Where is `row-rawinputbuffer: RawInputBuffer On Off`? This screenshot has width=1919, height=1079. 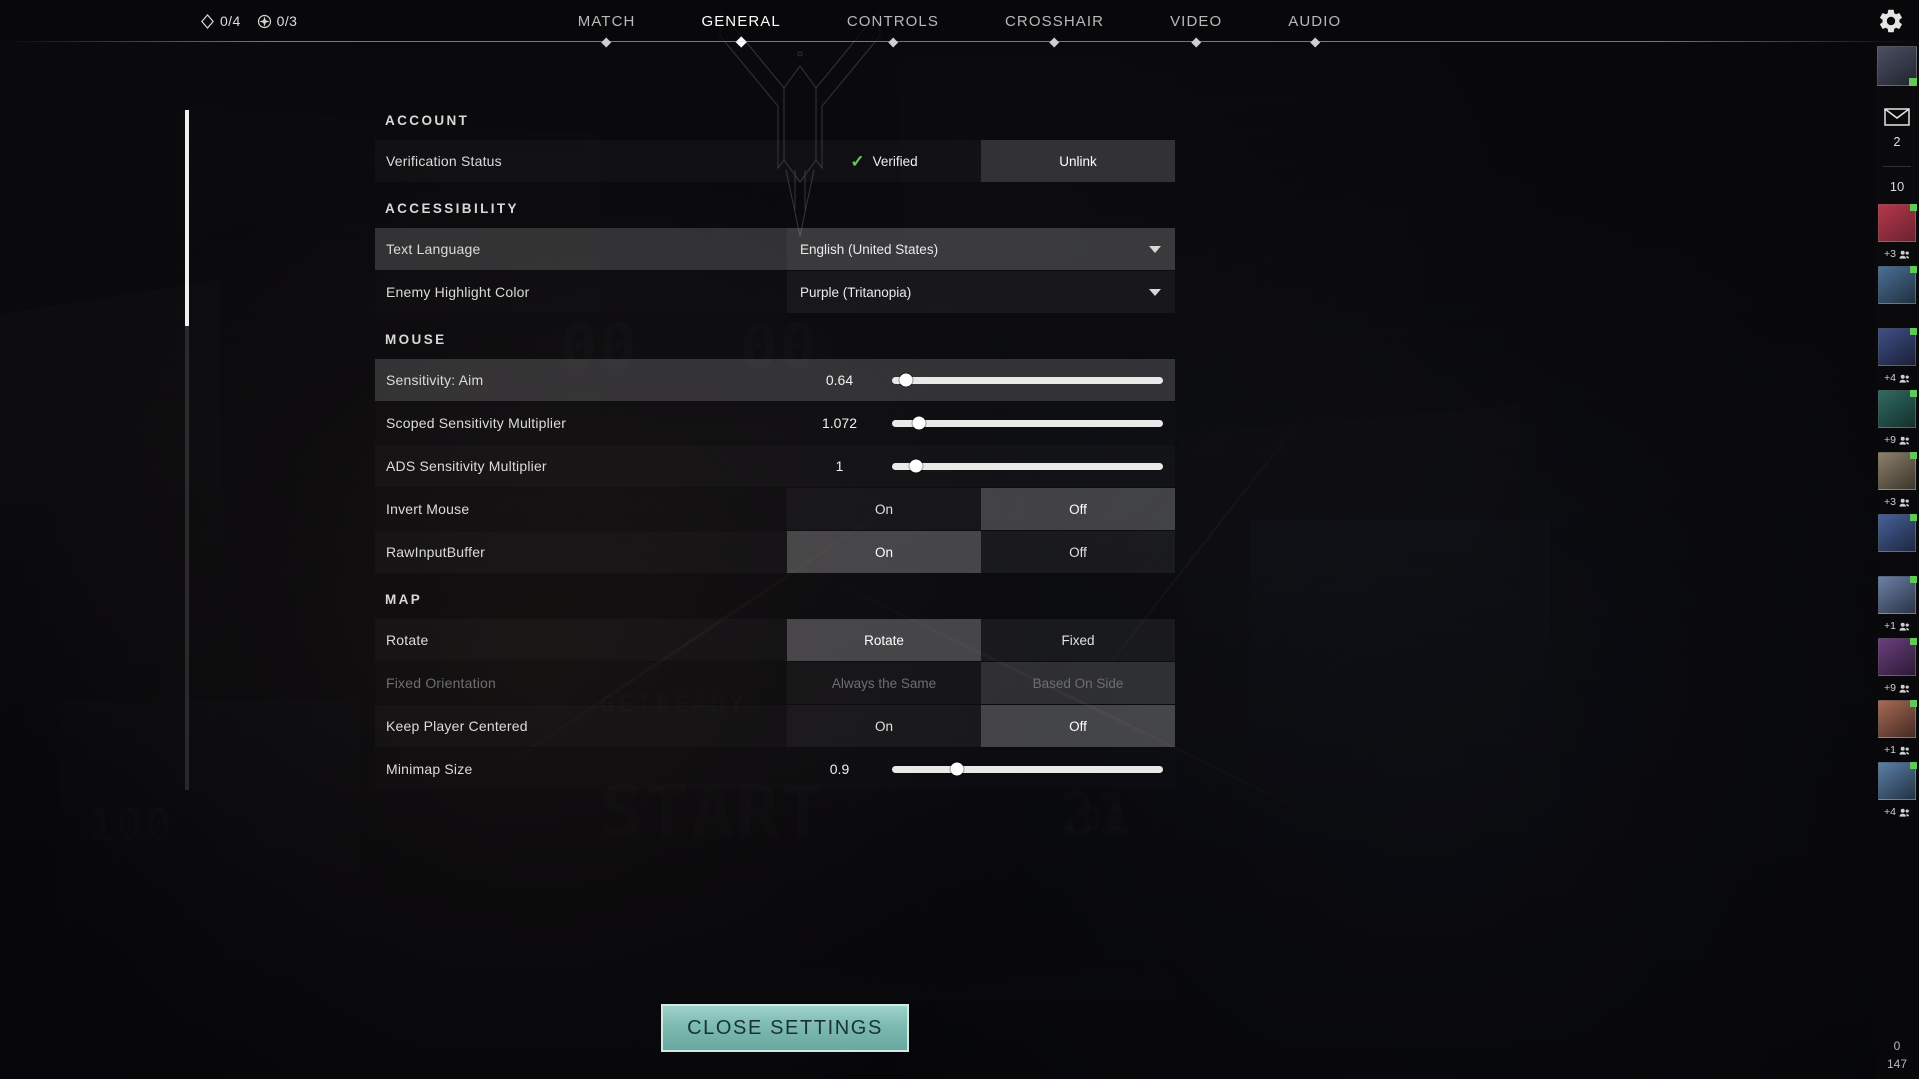 row-rawinputbuffer: RawInputBuffer On Off is located at coordinates (775, 552).